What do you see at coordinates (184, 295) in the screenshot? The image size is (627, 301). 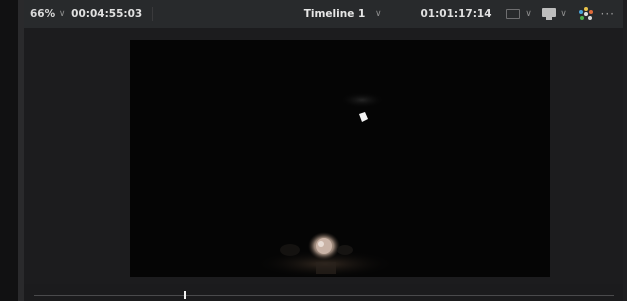 I see `playhead` at bounding box center [184, 295].